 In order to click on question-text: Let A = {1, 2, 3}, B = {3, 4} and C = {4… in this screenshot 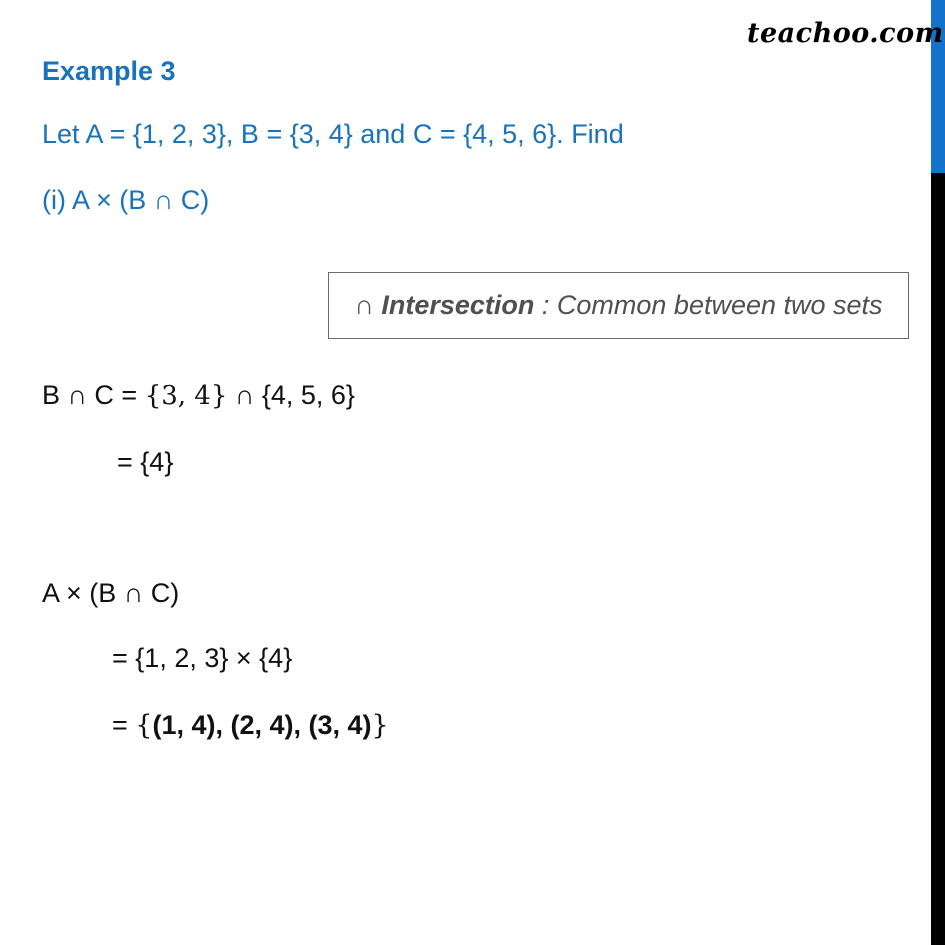, I will do `click(333, 134)`.